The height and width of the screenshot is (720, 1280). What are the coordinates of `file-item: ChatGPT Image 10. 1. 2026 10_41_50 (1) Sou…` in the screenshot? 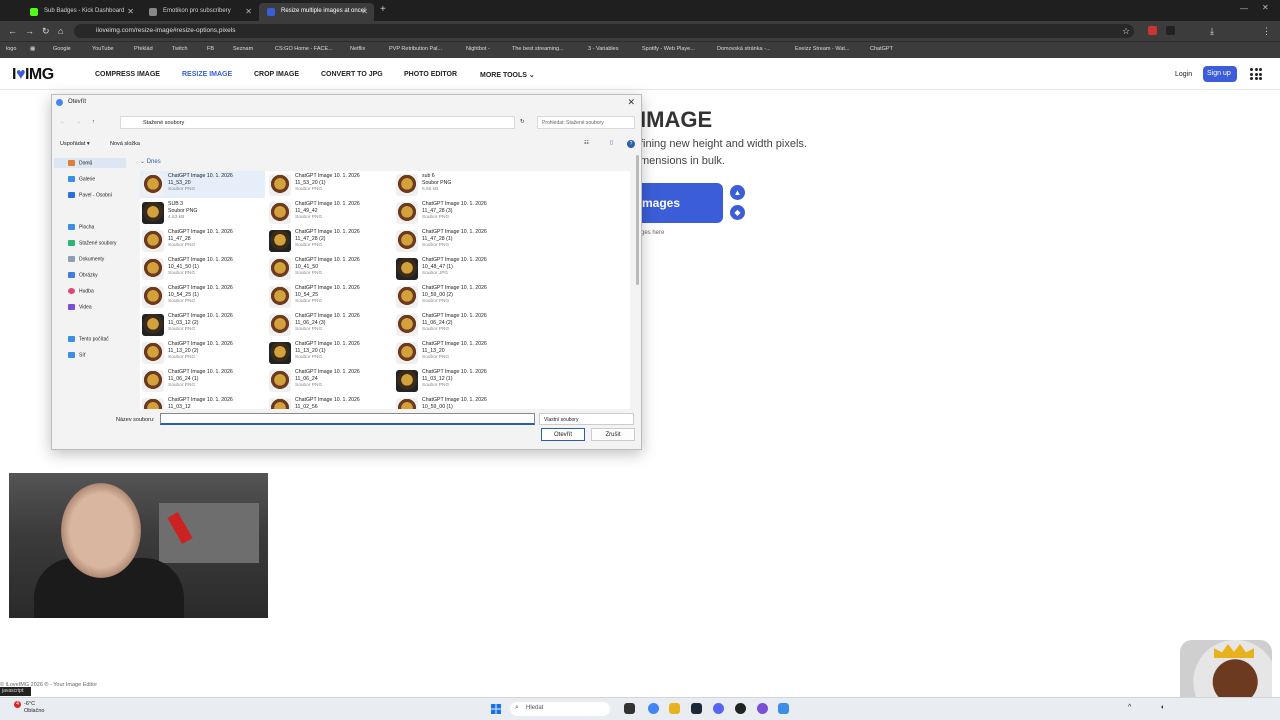 It's located at (202, 268).